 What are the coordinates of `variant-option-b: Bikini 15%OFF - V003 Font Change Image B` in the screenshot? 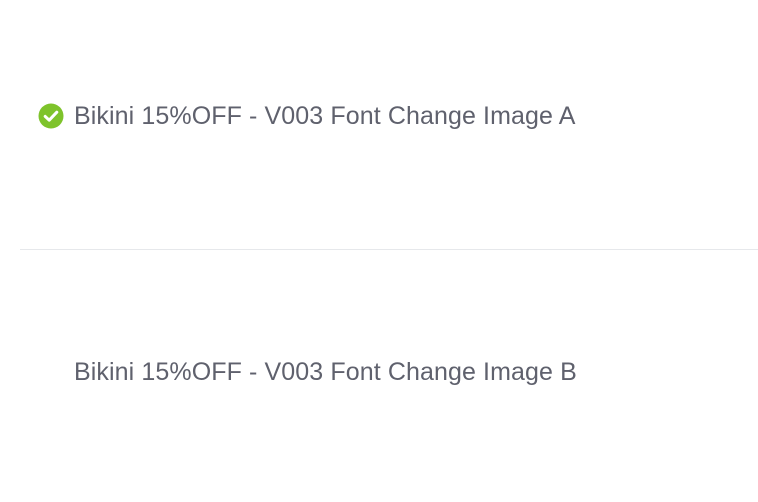 It's located at (389, 372).